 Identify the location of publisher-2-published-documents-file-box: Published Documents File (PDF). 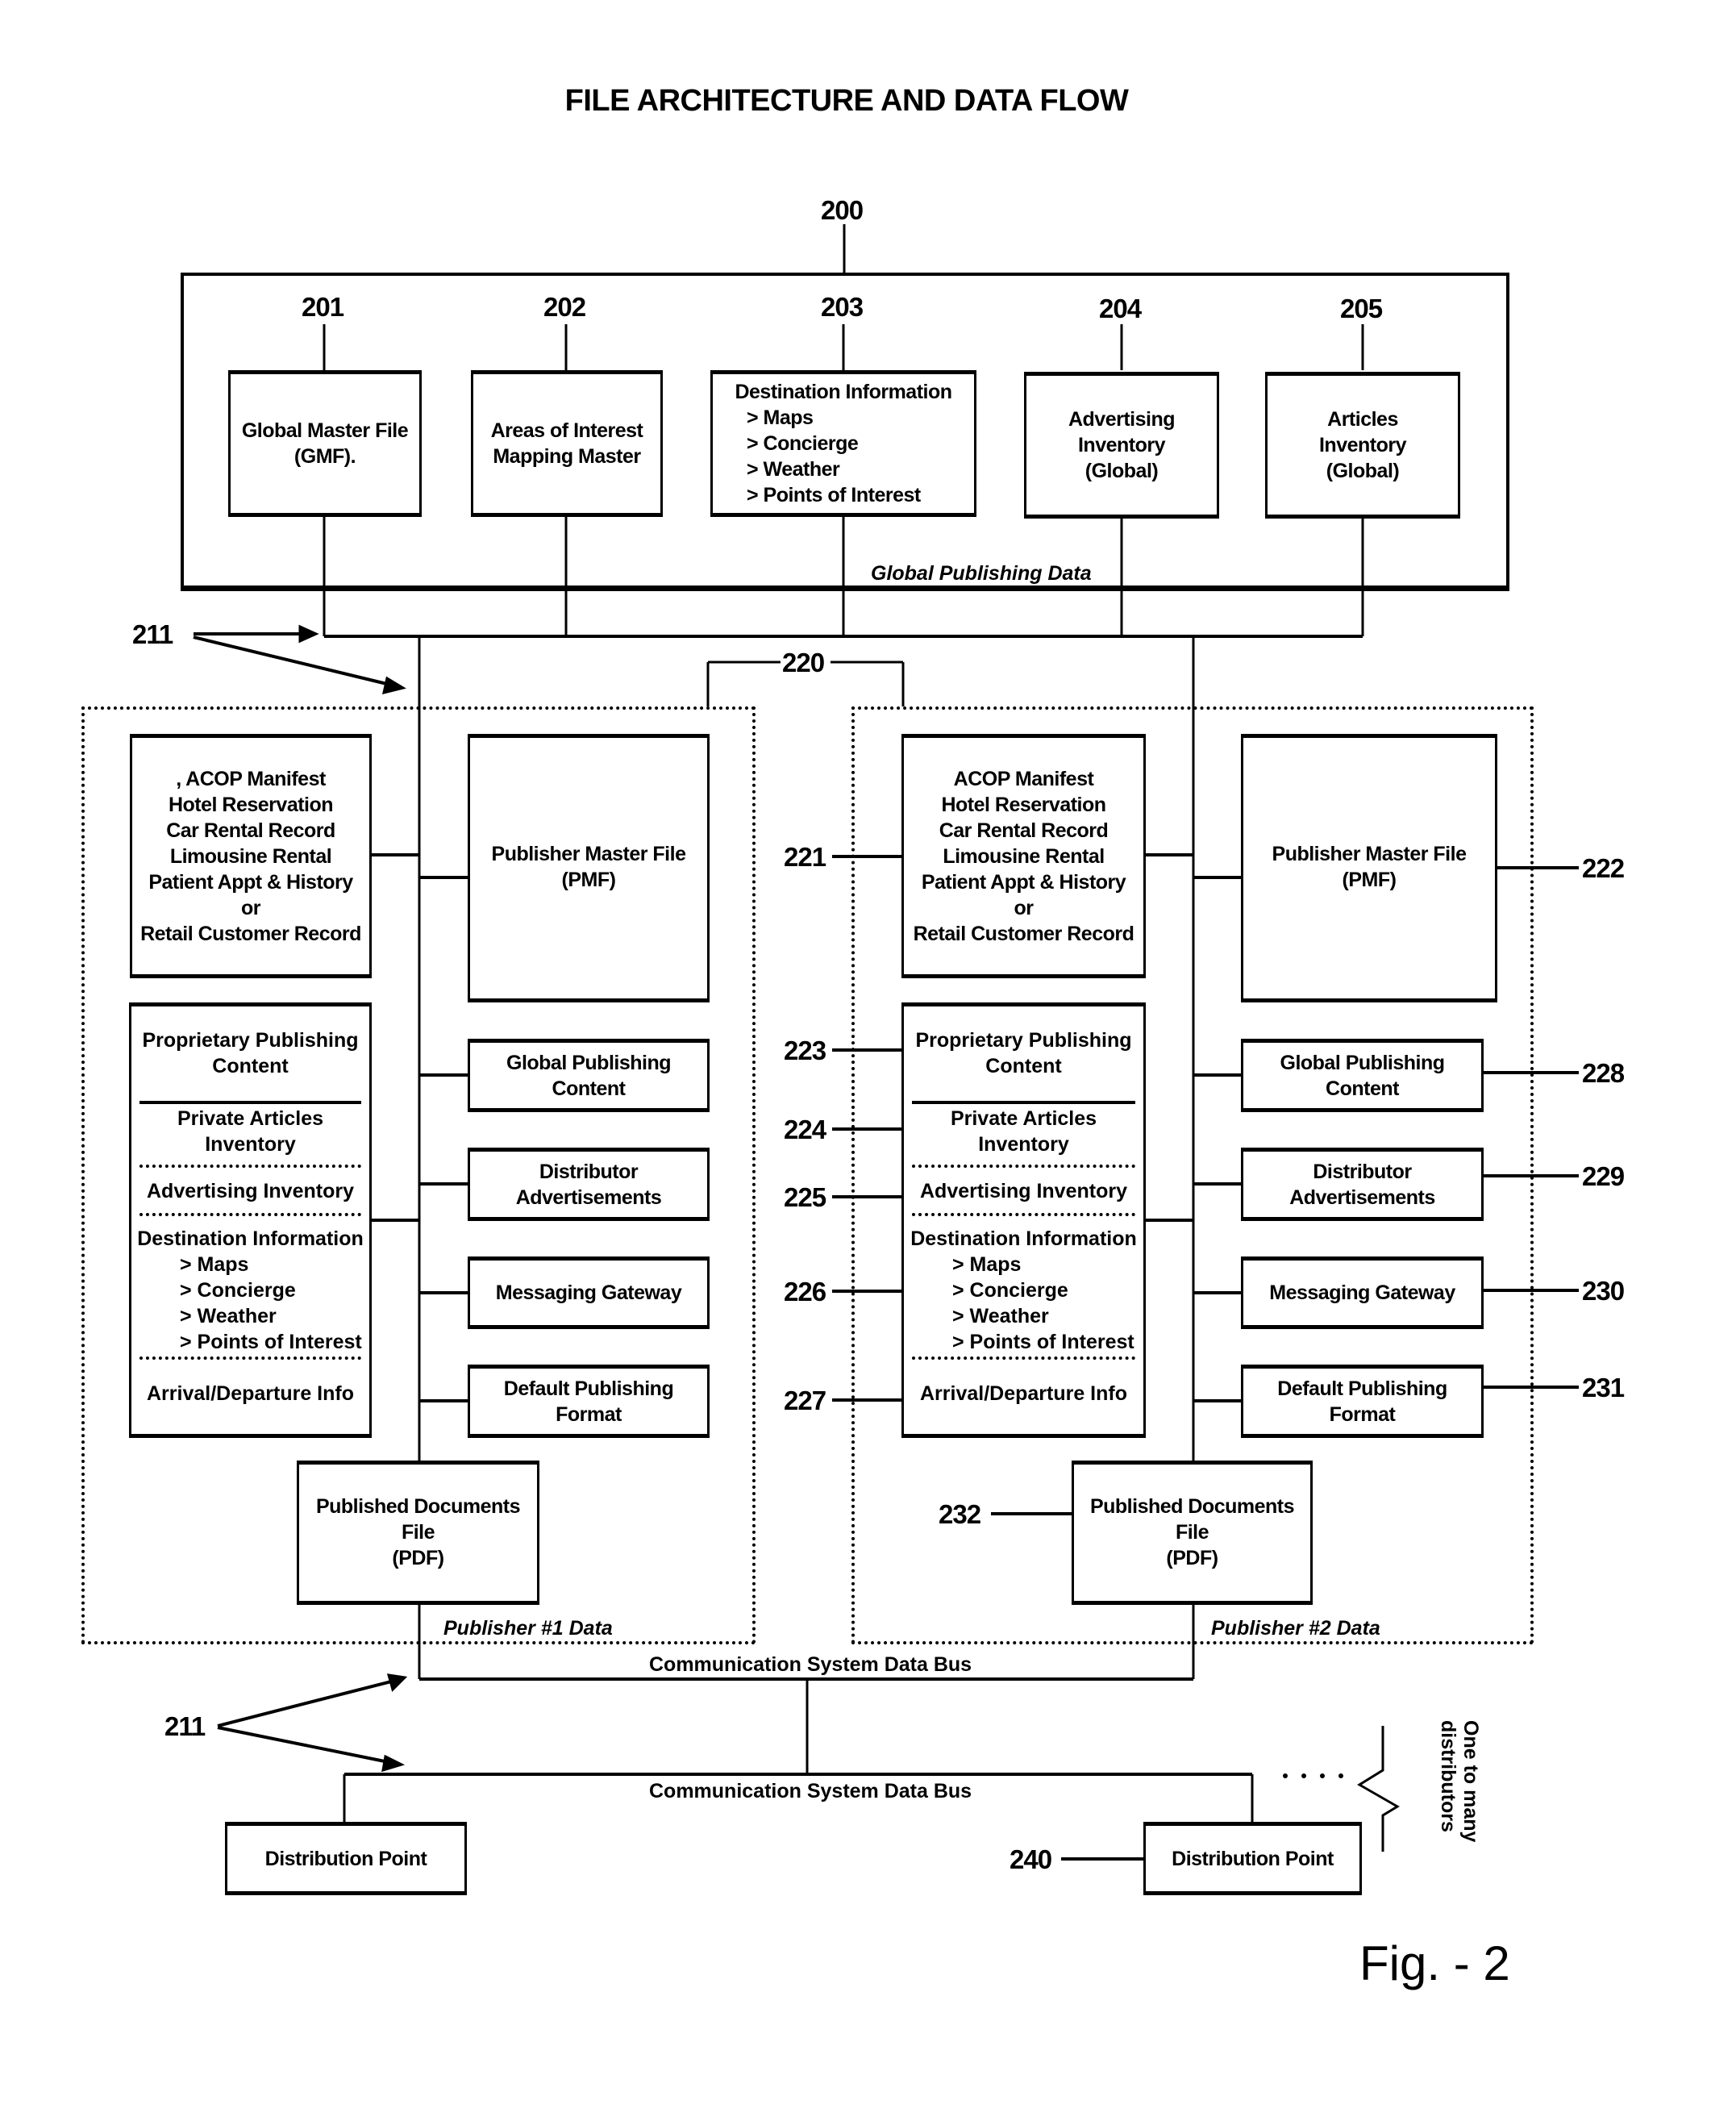
(1192, 1533).